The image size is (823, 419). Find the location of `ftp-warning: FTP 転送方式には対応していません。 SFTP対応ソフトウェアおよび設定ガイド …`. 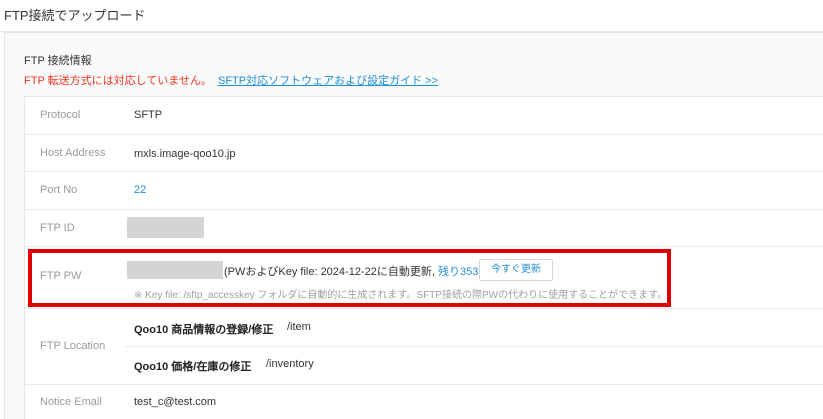

ftp-warning: FTP 転送方式には対応していません。 SFTP対応ソフトウェアおよび設定ガイド … is located at coordinates (231, 80).